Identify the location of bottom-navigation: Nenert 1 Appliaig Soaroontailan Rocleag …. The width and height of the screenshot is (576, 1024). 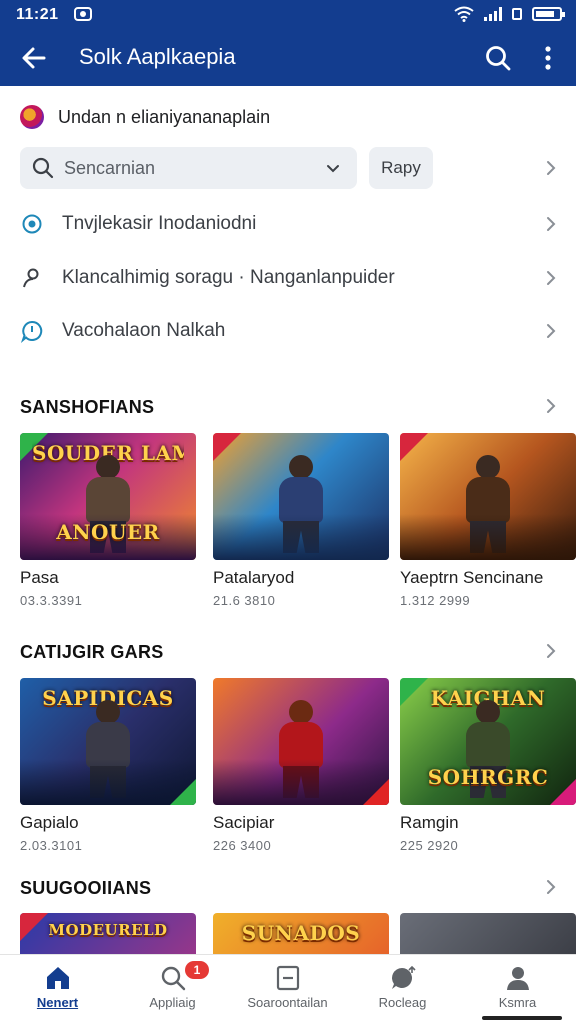
(288, 989).